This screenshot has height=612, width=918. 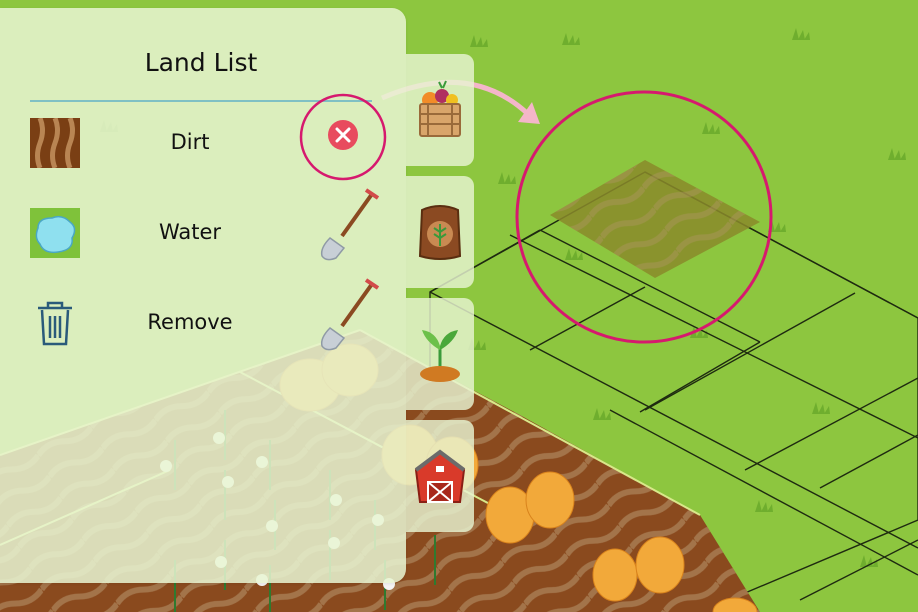 I want to click on dirt-tile-icon, so click(x=55, y=143).